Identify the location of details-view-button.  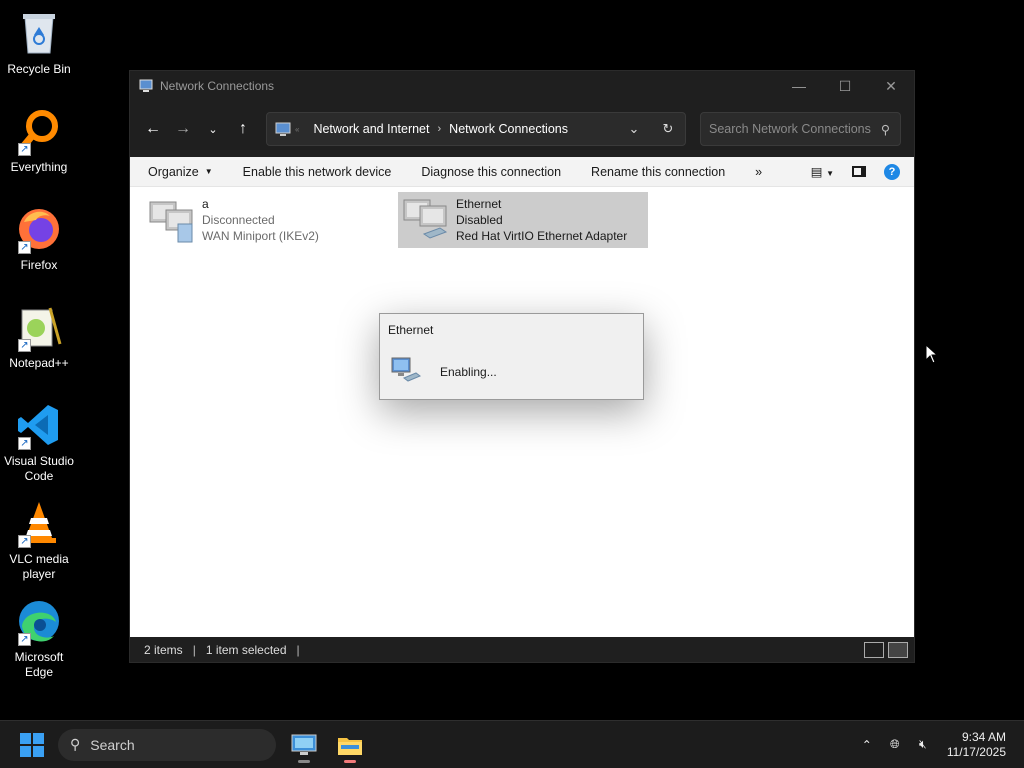
(874, 649).